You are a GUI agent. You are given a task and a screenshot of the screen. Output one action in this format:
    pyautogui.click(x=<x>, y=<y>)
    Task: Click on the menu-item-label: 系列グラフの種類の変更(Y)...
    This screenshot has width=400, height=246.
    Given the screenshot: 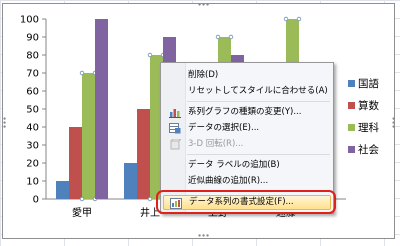 What is the action you would take?
    pyautogui.click(x=245, y=112)
    